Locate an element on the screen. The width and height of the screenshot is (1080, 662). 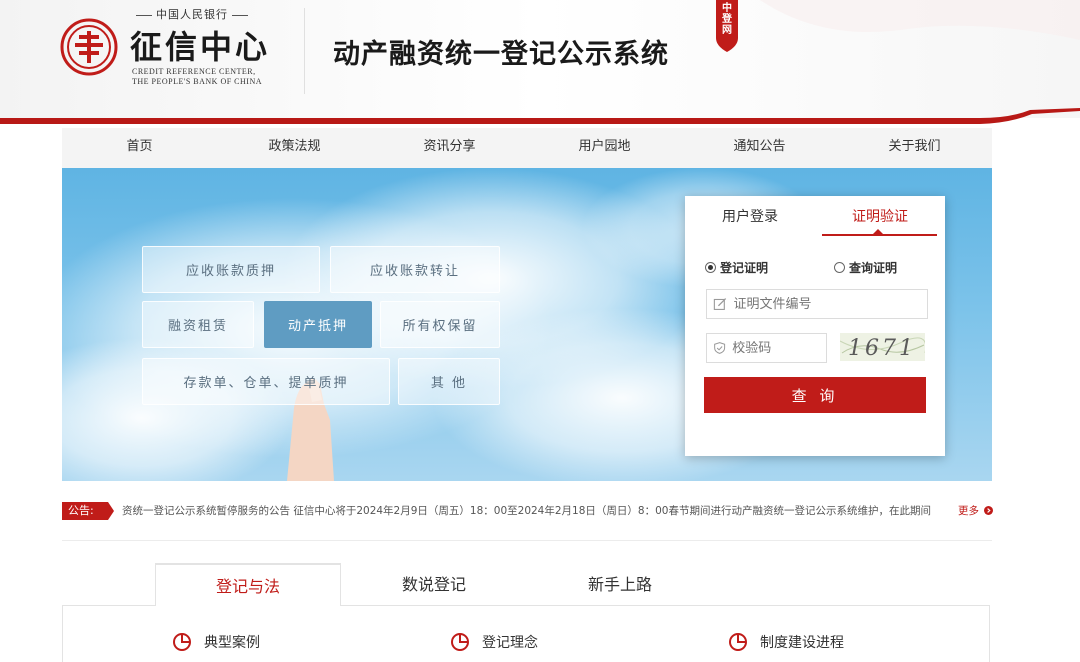
tile-chattel-mortgage: 动产抵押 is located at coordinates (318, 324).